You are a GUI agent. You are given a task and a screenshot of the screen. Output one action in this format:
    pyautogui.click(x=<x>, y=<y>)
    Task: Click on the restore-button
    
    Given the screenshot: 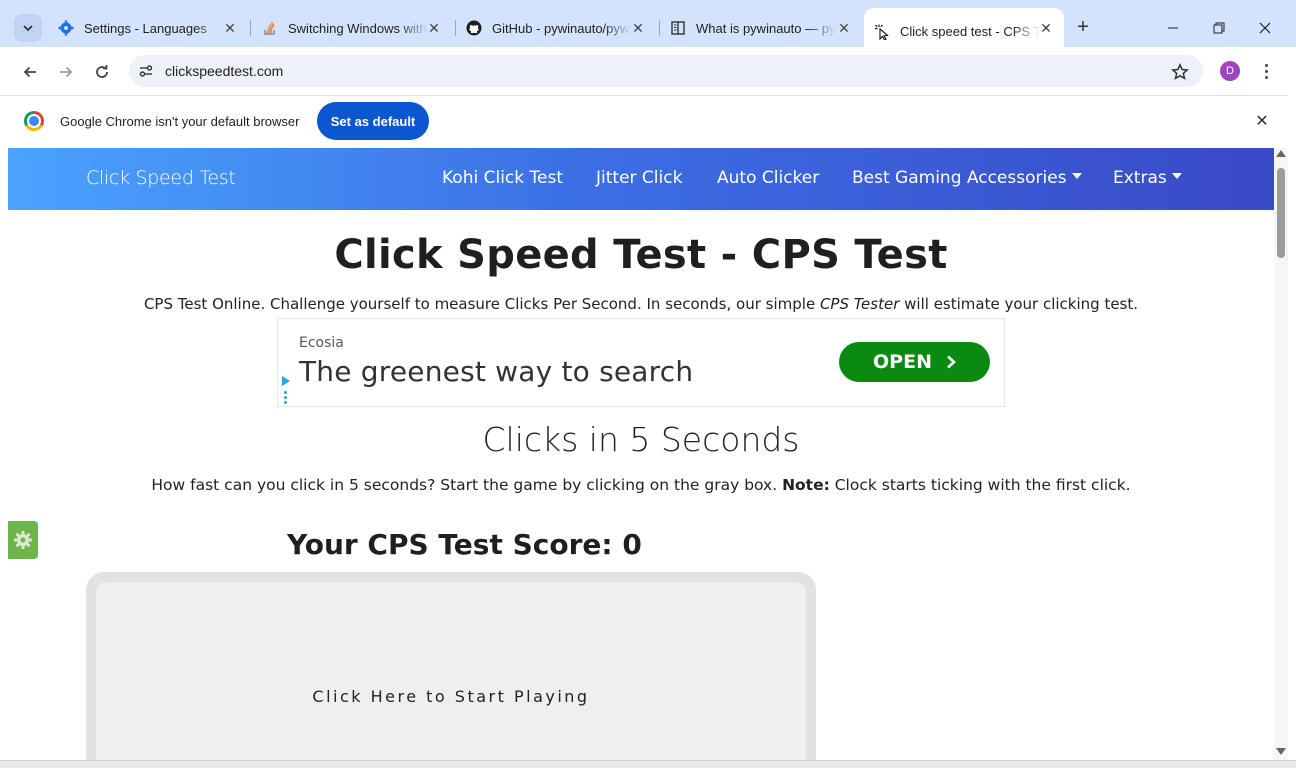 What is the action you would take?
    pyautogui.click(x=1219, y=28)
    